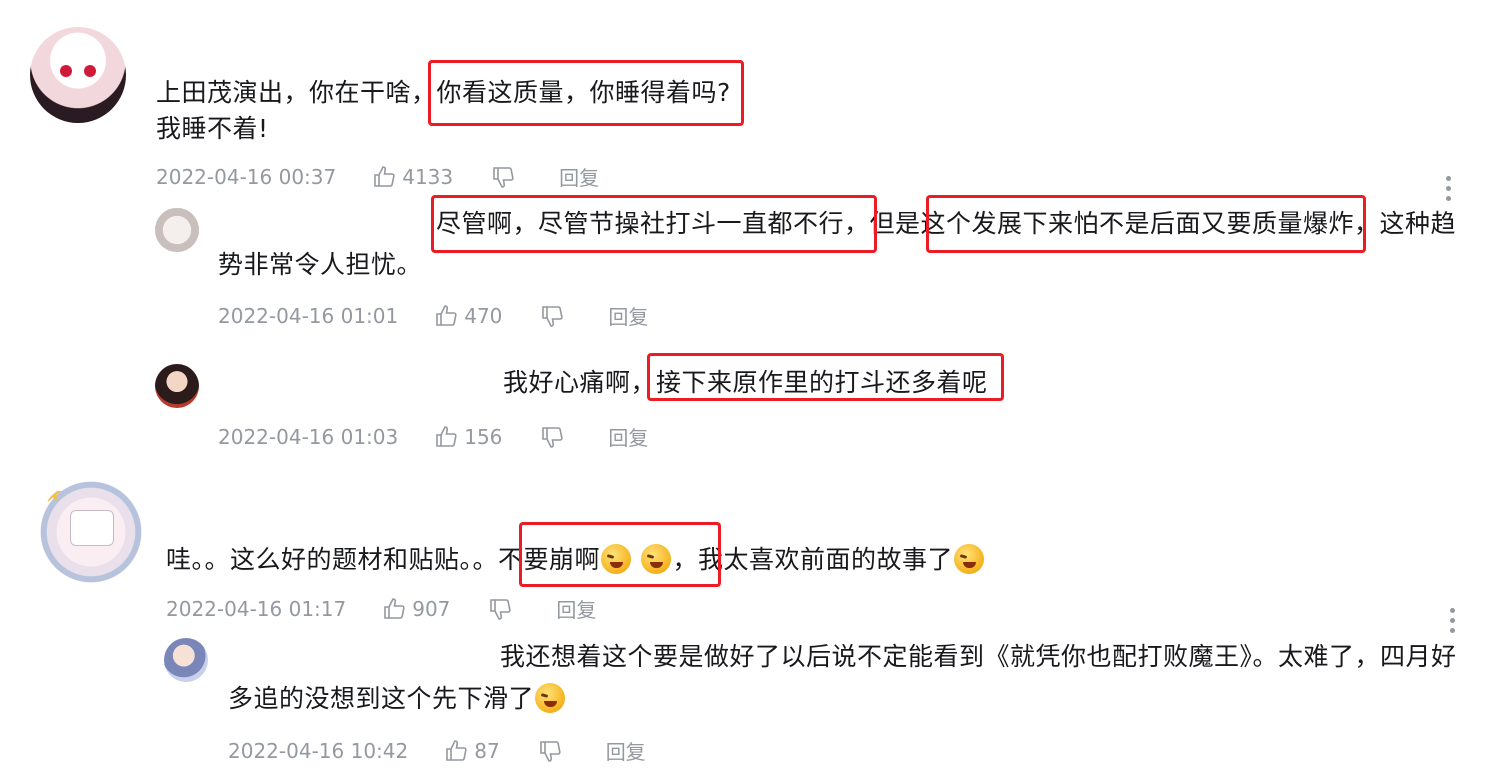 The image size is (1500, 776). I want to click on like-button: 470, so click(468, 316).